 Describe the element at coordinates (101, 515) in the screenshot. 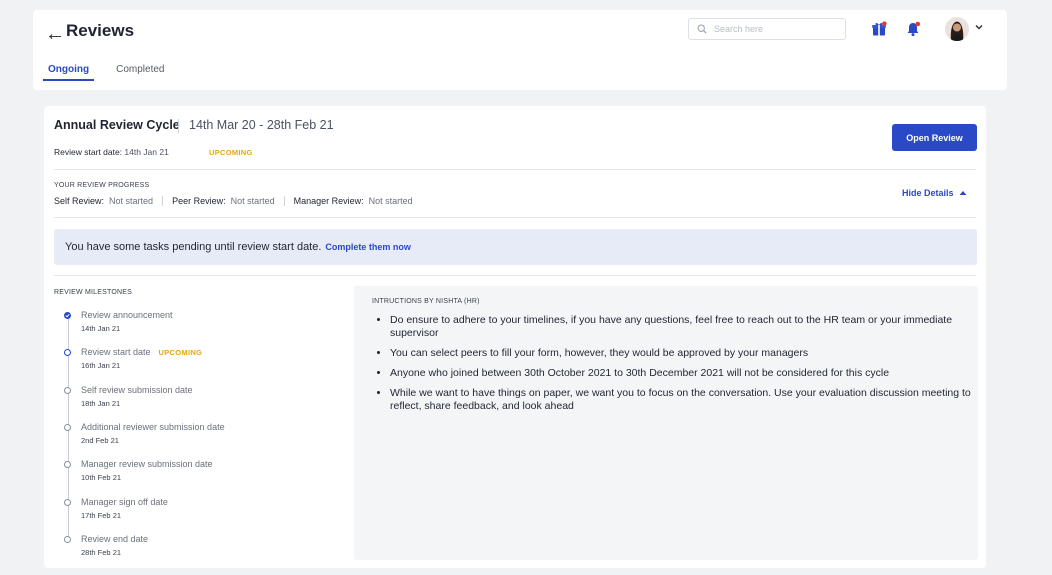

I see `milestone-date: 17th Feb 21` at that location.